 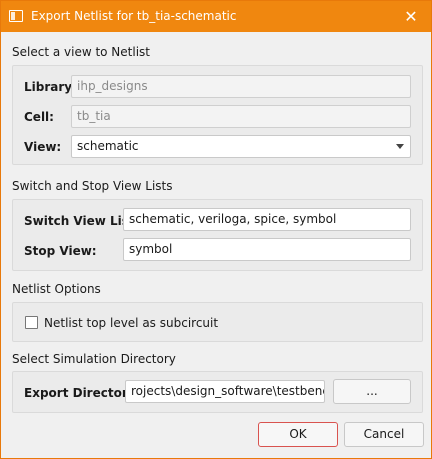 What do you see at coordinates (384, 434) in the screenshot?
I see `cancel-button: Cancel` at bounding box center [384, 434].